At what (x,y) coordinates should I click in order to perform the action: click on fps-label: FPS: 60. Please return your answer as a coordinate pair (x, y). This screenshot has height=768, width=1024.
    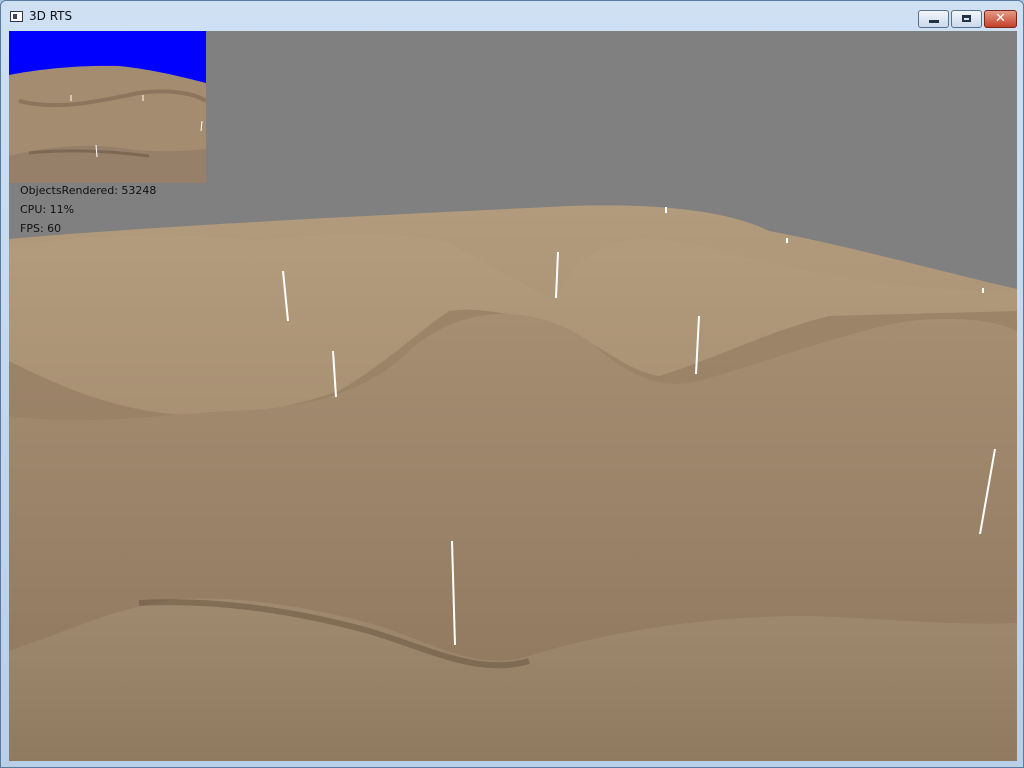
    Looking at the image, I should click on (41, 228).